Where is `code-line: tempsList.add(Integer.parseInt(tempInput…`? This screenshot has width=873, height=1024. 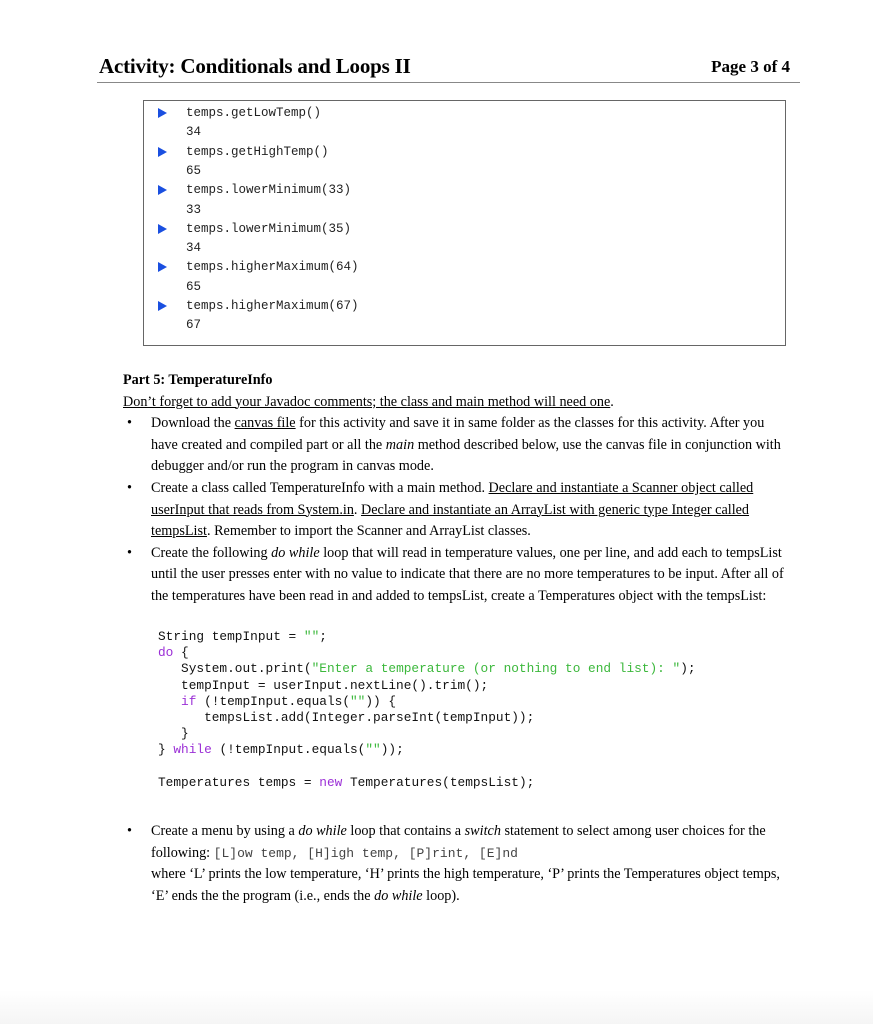 code-line: tempsList.add(Integer.parseInt(tempInput… is located at coordinates (346, 718).